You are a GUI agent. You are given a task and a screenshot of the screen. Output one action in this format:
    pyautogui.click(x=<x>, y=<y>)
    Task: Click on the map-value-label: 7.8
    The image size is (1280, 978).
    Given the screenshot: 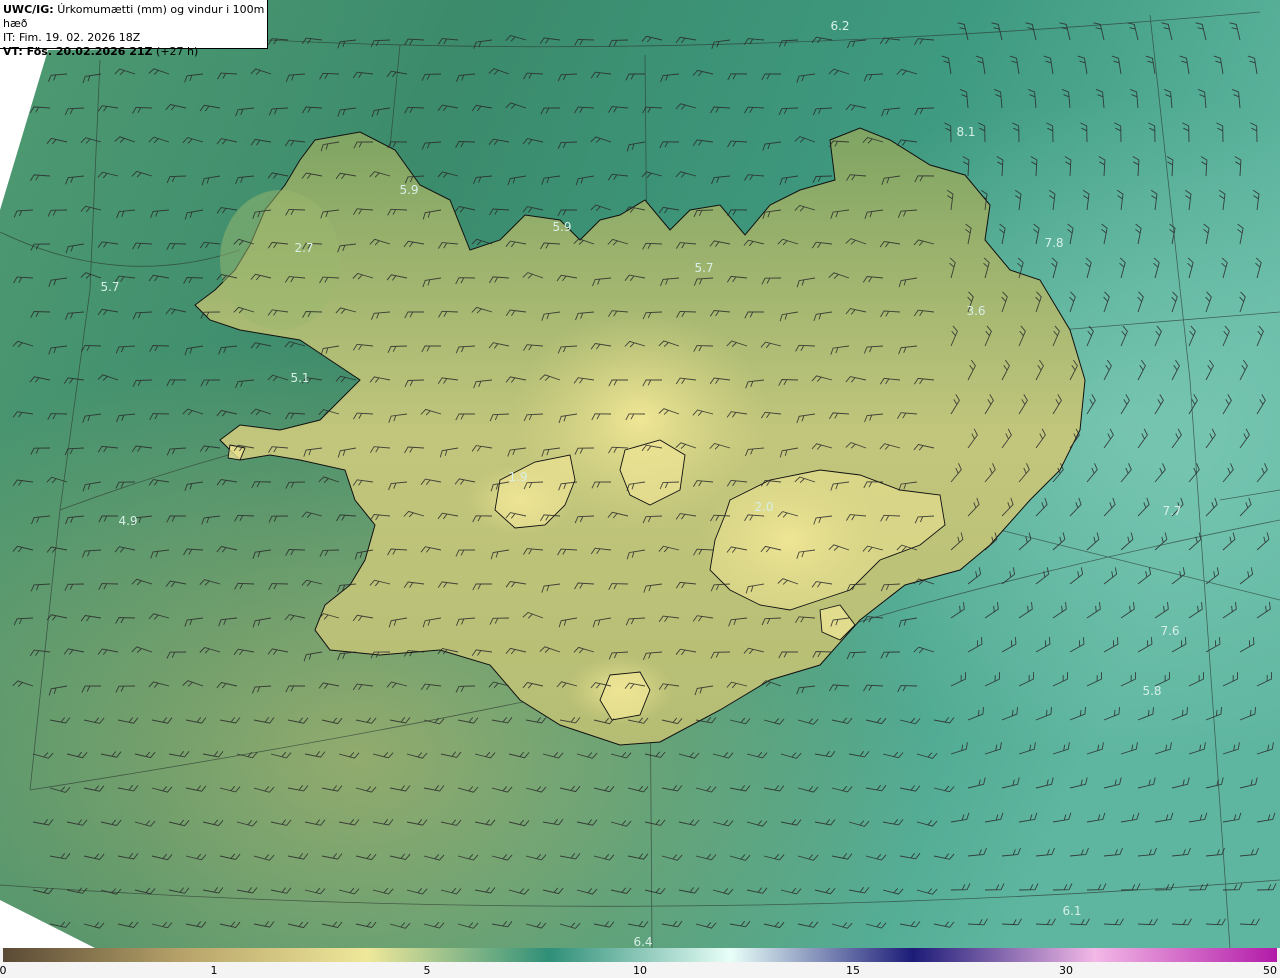 What is the action you would take?
    pyautogui.click(x=1054, y=243)
    